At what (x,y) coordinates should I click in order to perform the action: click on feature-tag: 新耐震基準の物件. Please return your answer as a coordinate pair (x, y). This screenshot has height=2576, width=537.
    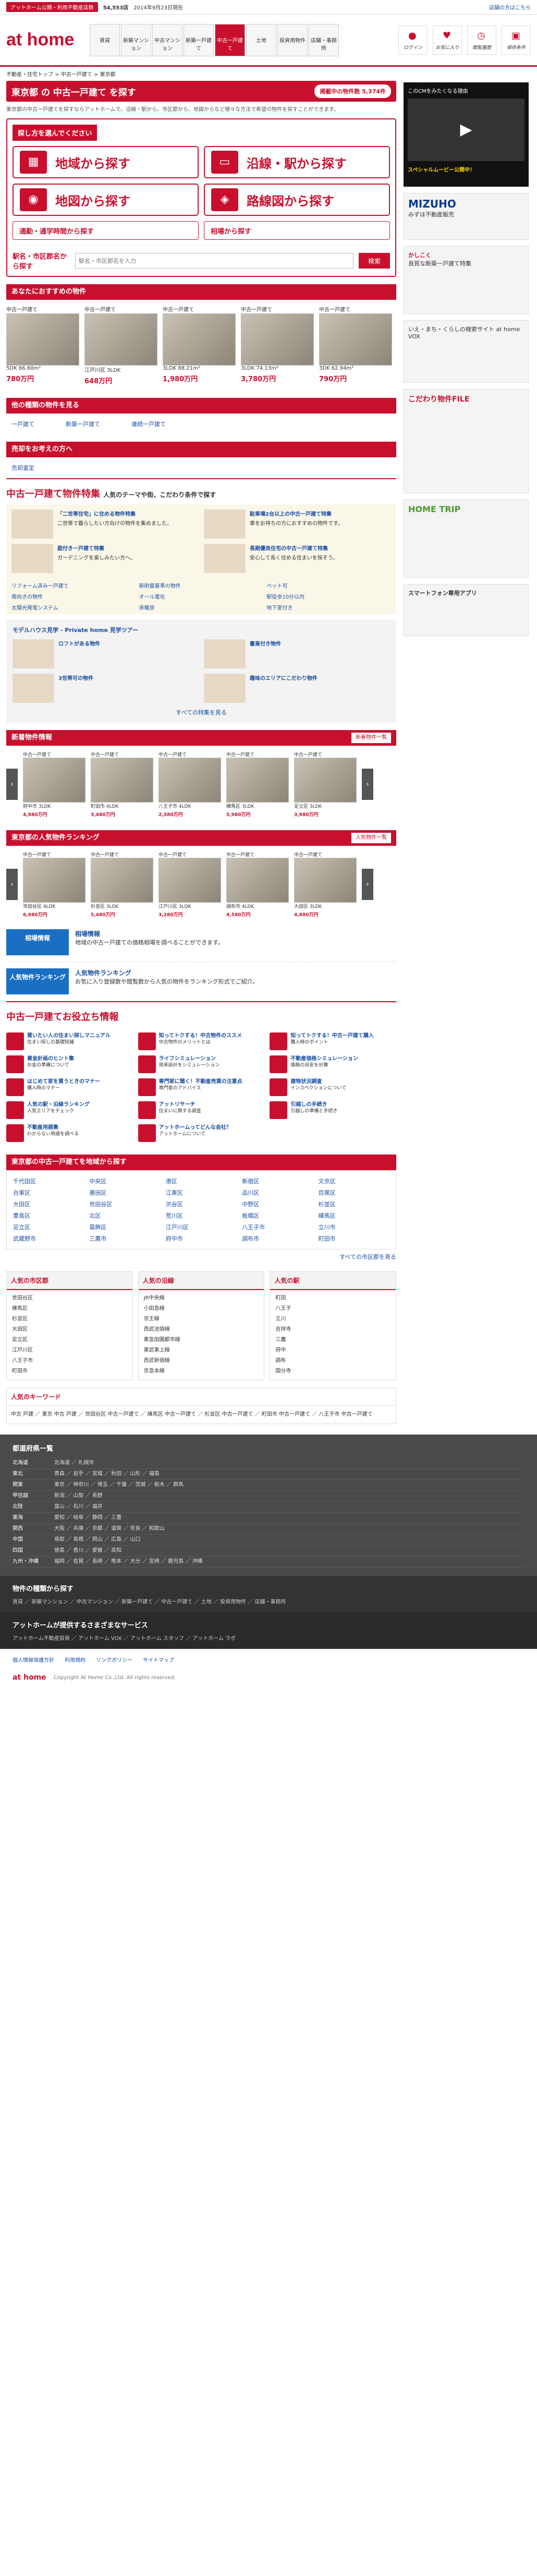
    Looking at the image, I should click on (201, 585).